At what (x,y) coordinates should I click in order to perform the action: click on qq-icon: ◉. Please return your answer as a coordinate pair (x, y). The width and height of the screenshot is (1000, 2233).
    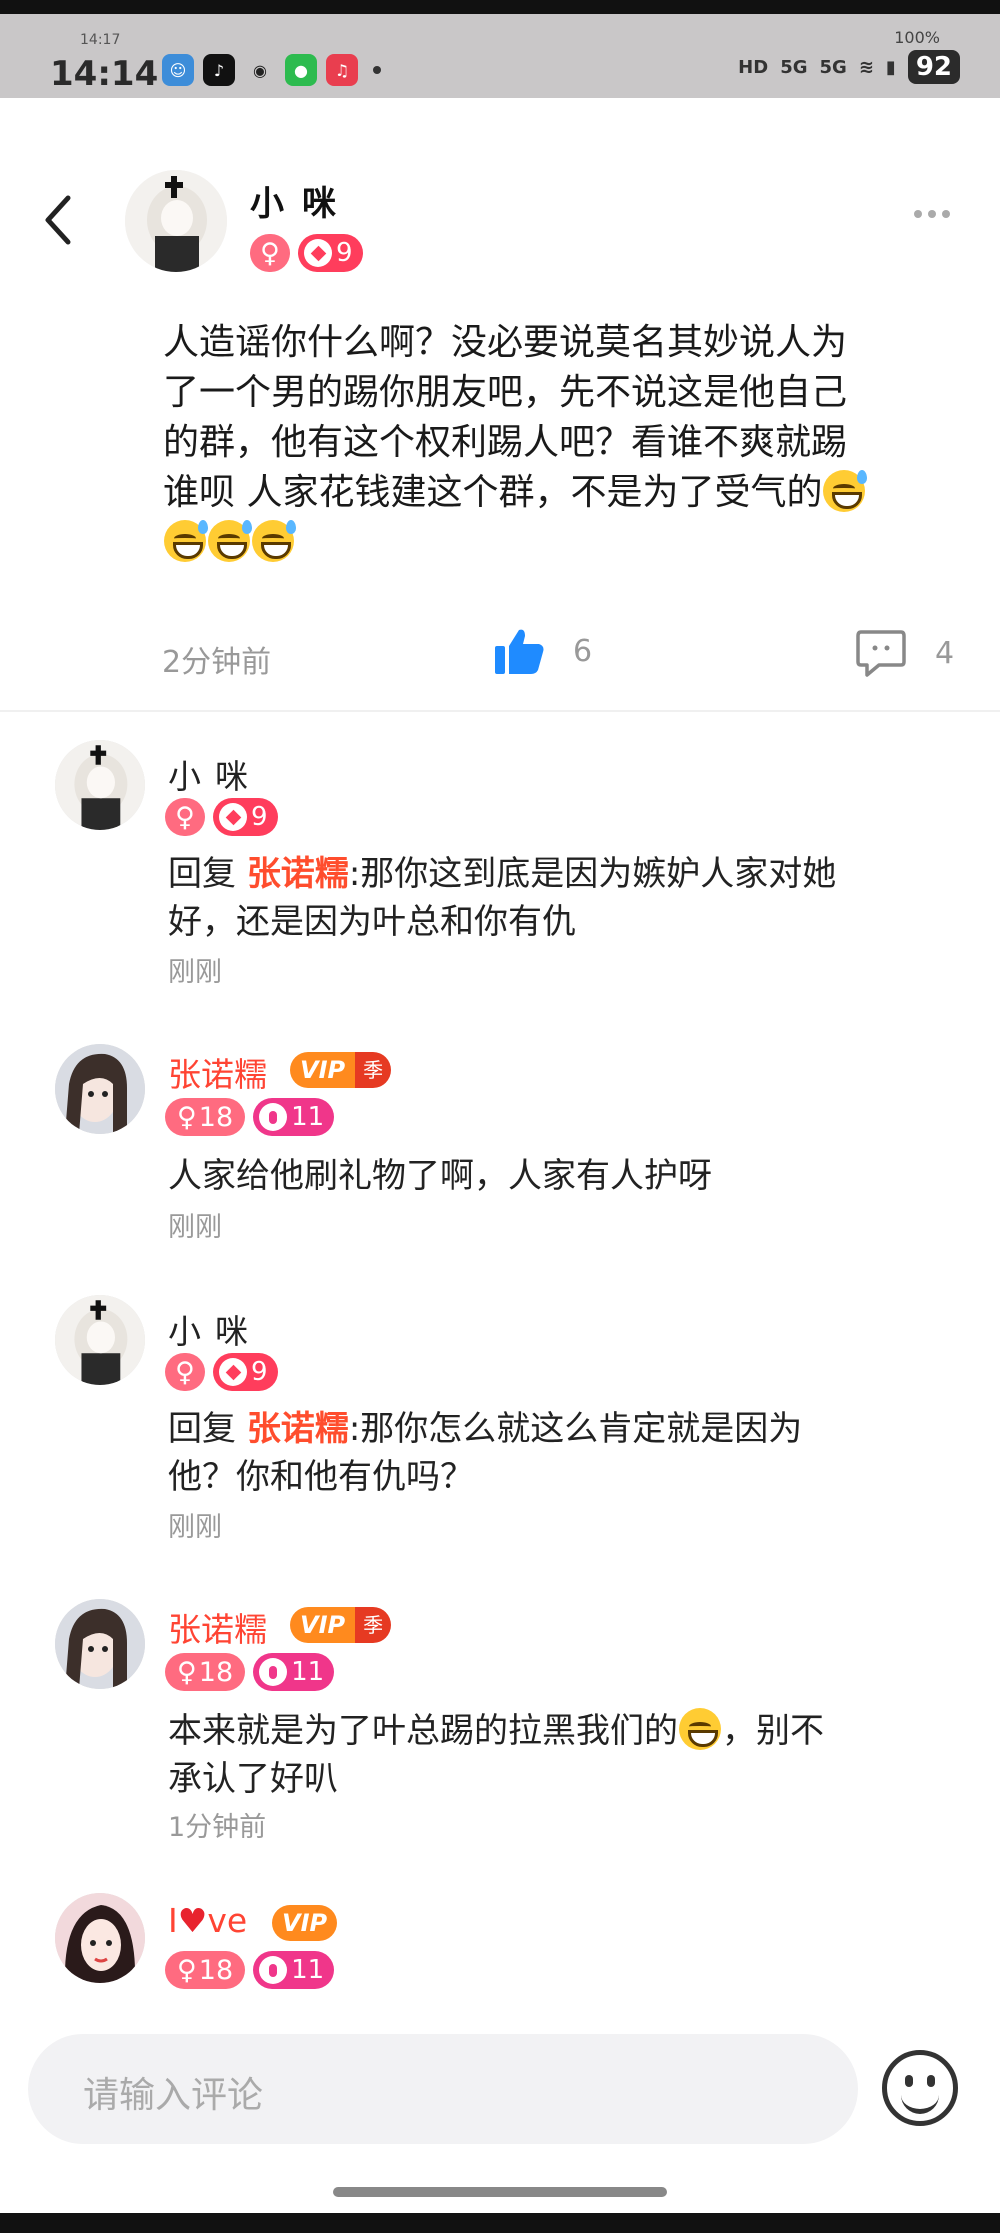
    Looking at the image, I should click on (260, 70).